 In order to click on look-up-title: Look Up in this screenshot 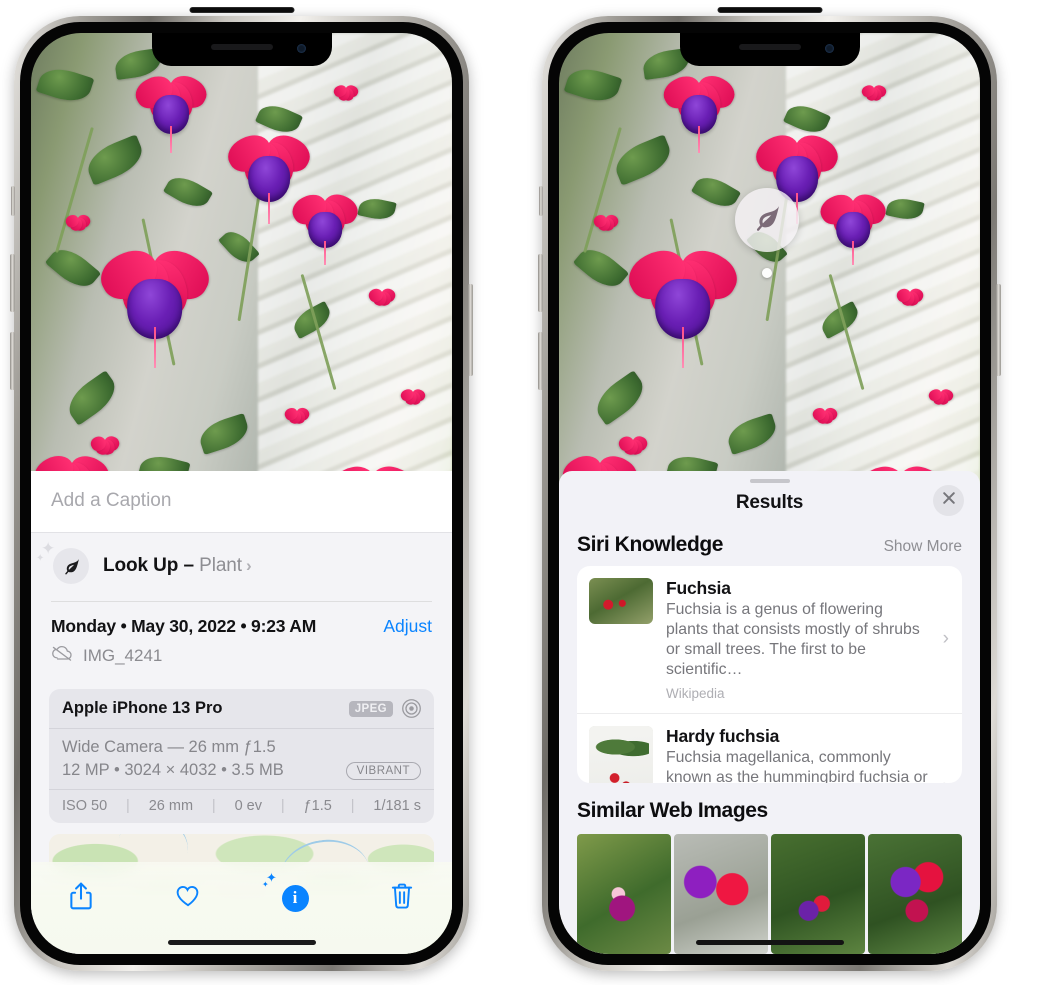, I will do `click(141, 565)`.